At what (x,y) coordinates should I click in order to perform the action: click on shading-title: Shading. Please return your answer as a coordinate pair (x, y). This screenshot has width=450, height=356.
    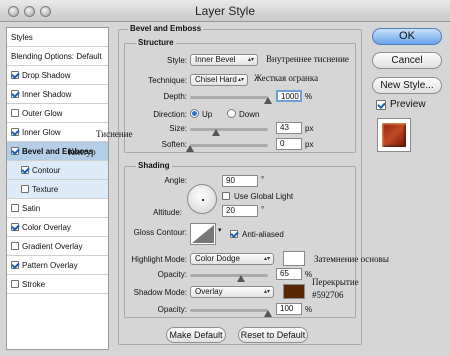
    Looking at the image, I should click on (154, 165).